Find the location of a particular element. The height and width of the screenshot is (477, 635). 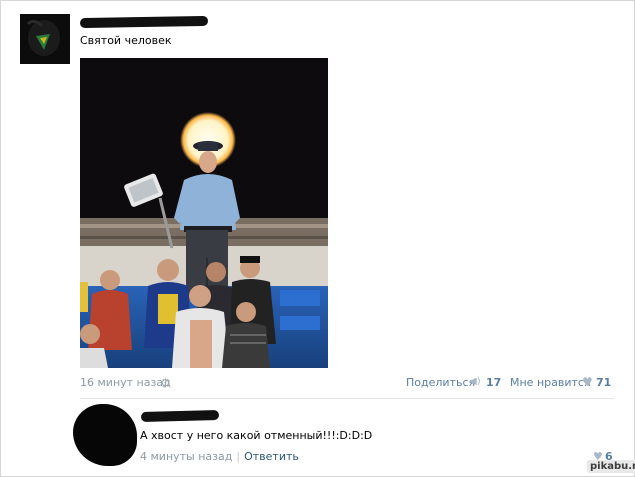

comment-meta: 4 минуты назад | Ответить is located at coordinates (219, 456).